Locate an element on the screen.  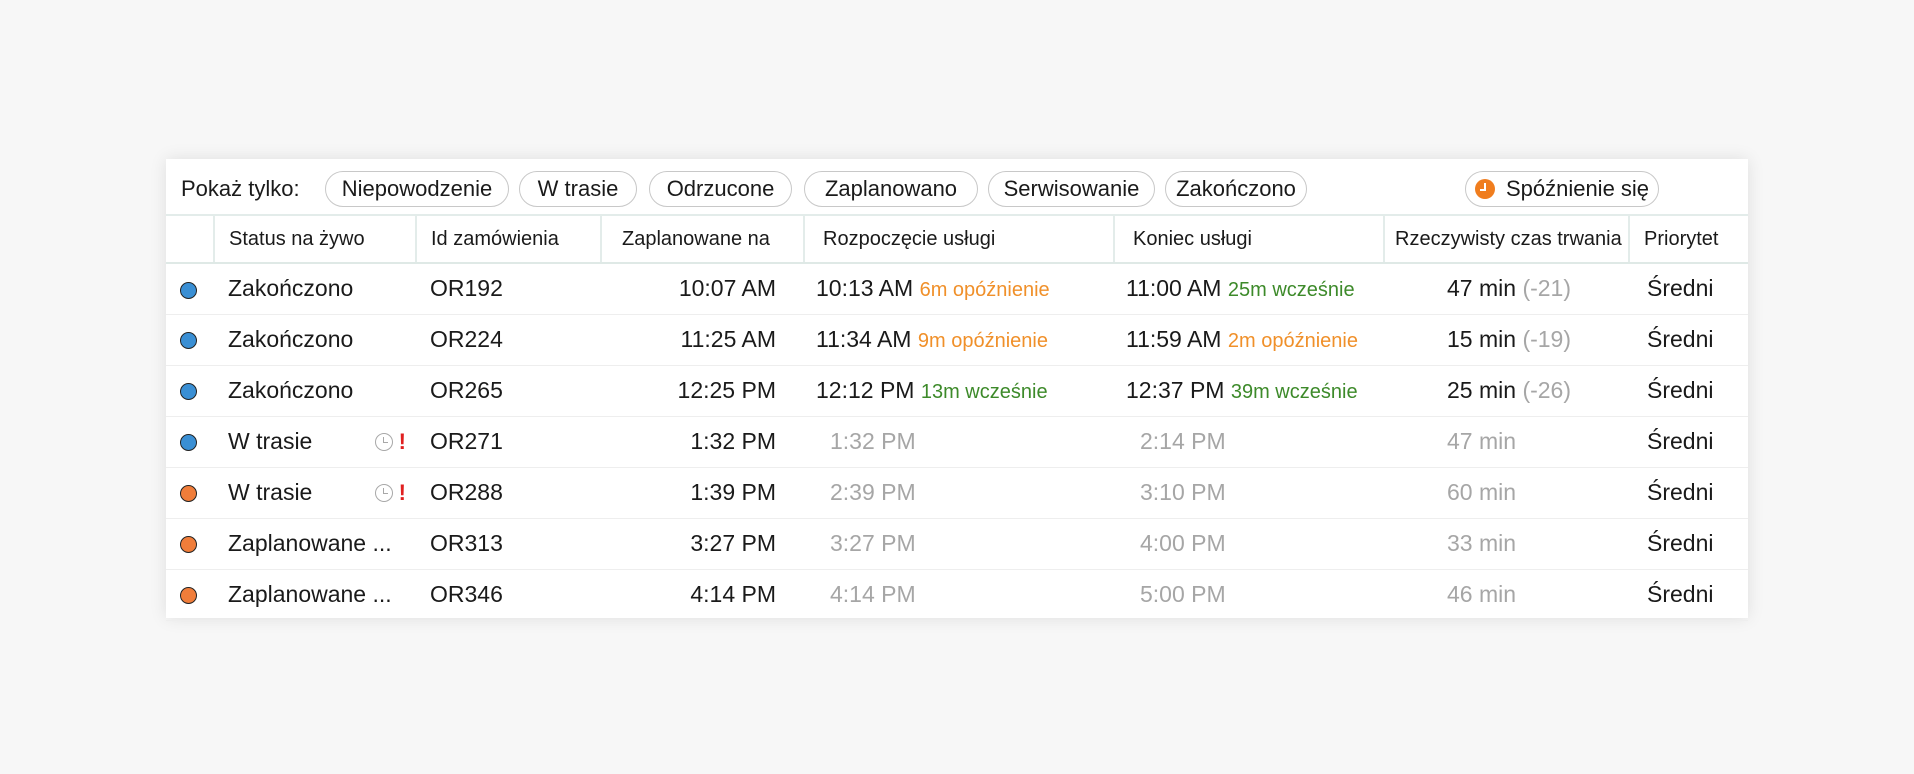
service-end-time: 5:00 PM is located at coordinates (1183, 594).